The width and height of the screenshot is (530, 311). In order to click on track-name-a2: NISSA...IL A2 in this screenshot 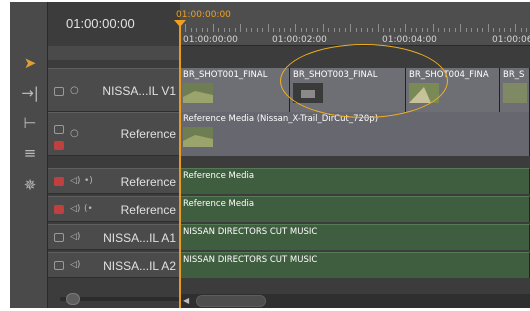, I will do `click(139, 266)`.